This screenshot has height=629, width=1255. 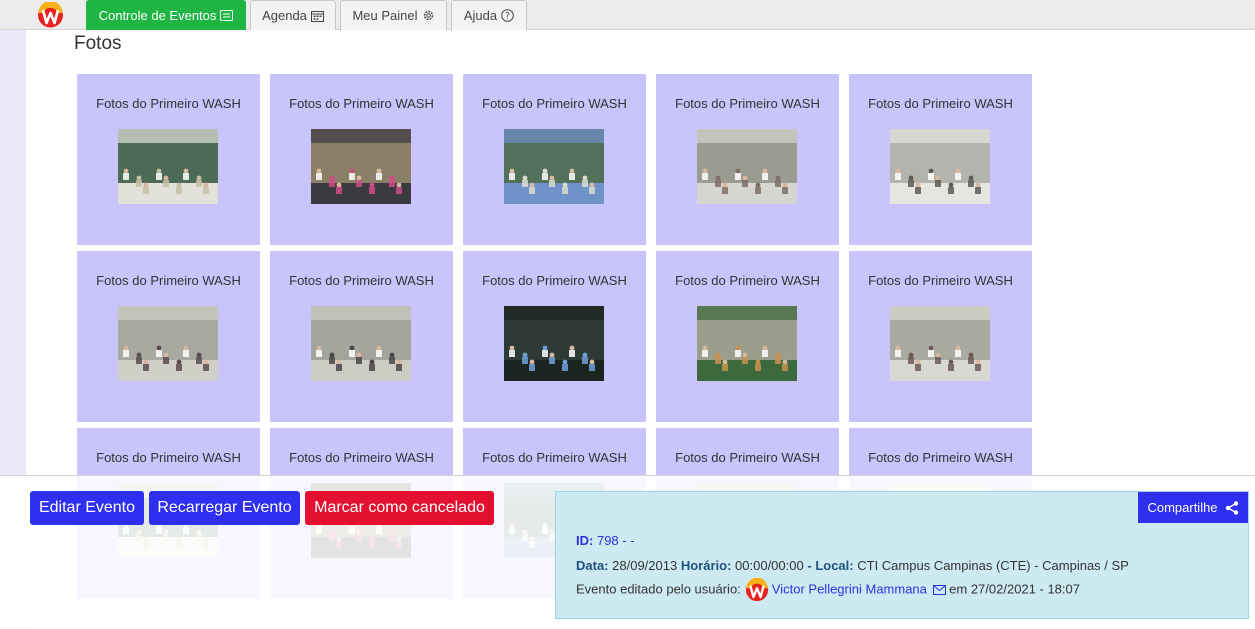 What do you see at coordinates (1231, 507) in the screenshot?
I see `share-icon` at bounding box center [1231, 507].